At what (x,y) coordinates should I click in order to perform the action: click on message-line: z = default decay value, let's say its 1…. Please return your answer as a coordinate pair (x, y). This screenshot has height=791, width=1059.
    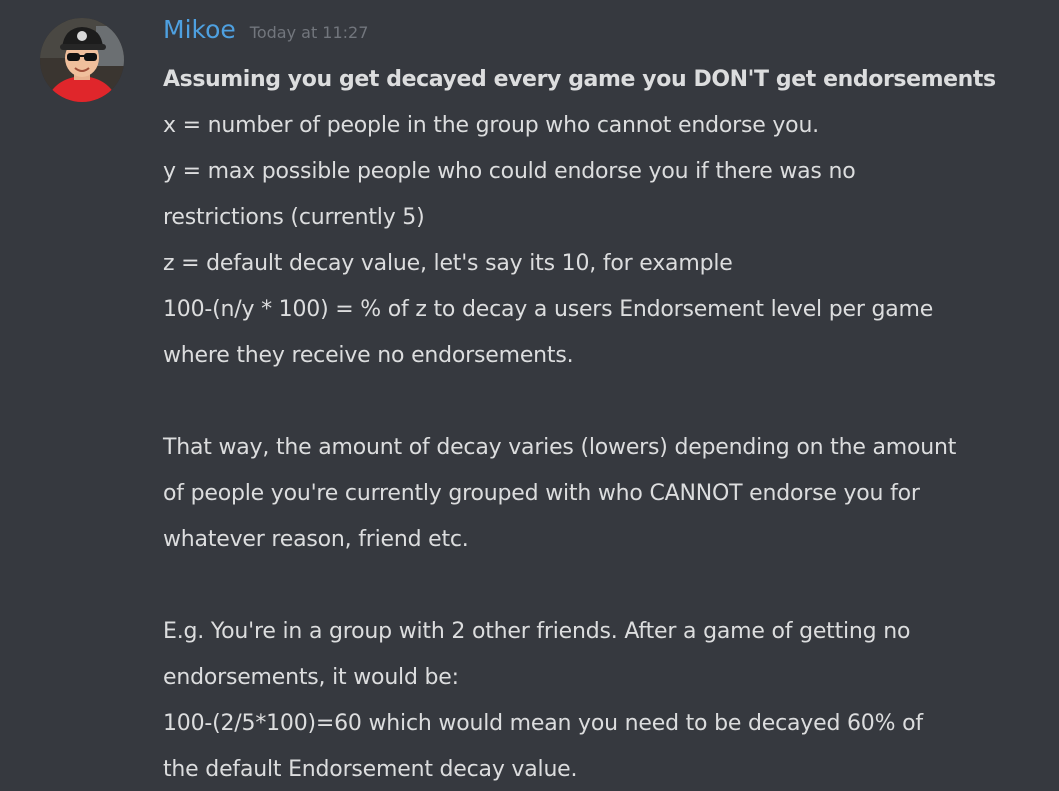
    Looking at the image, I should click on (448, 263).